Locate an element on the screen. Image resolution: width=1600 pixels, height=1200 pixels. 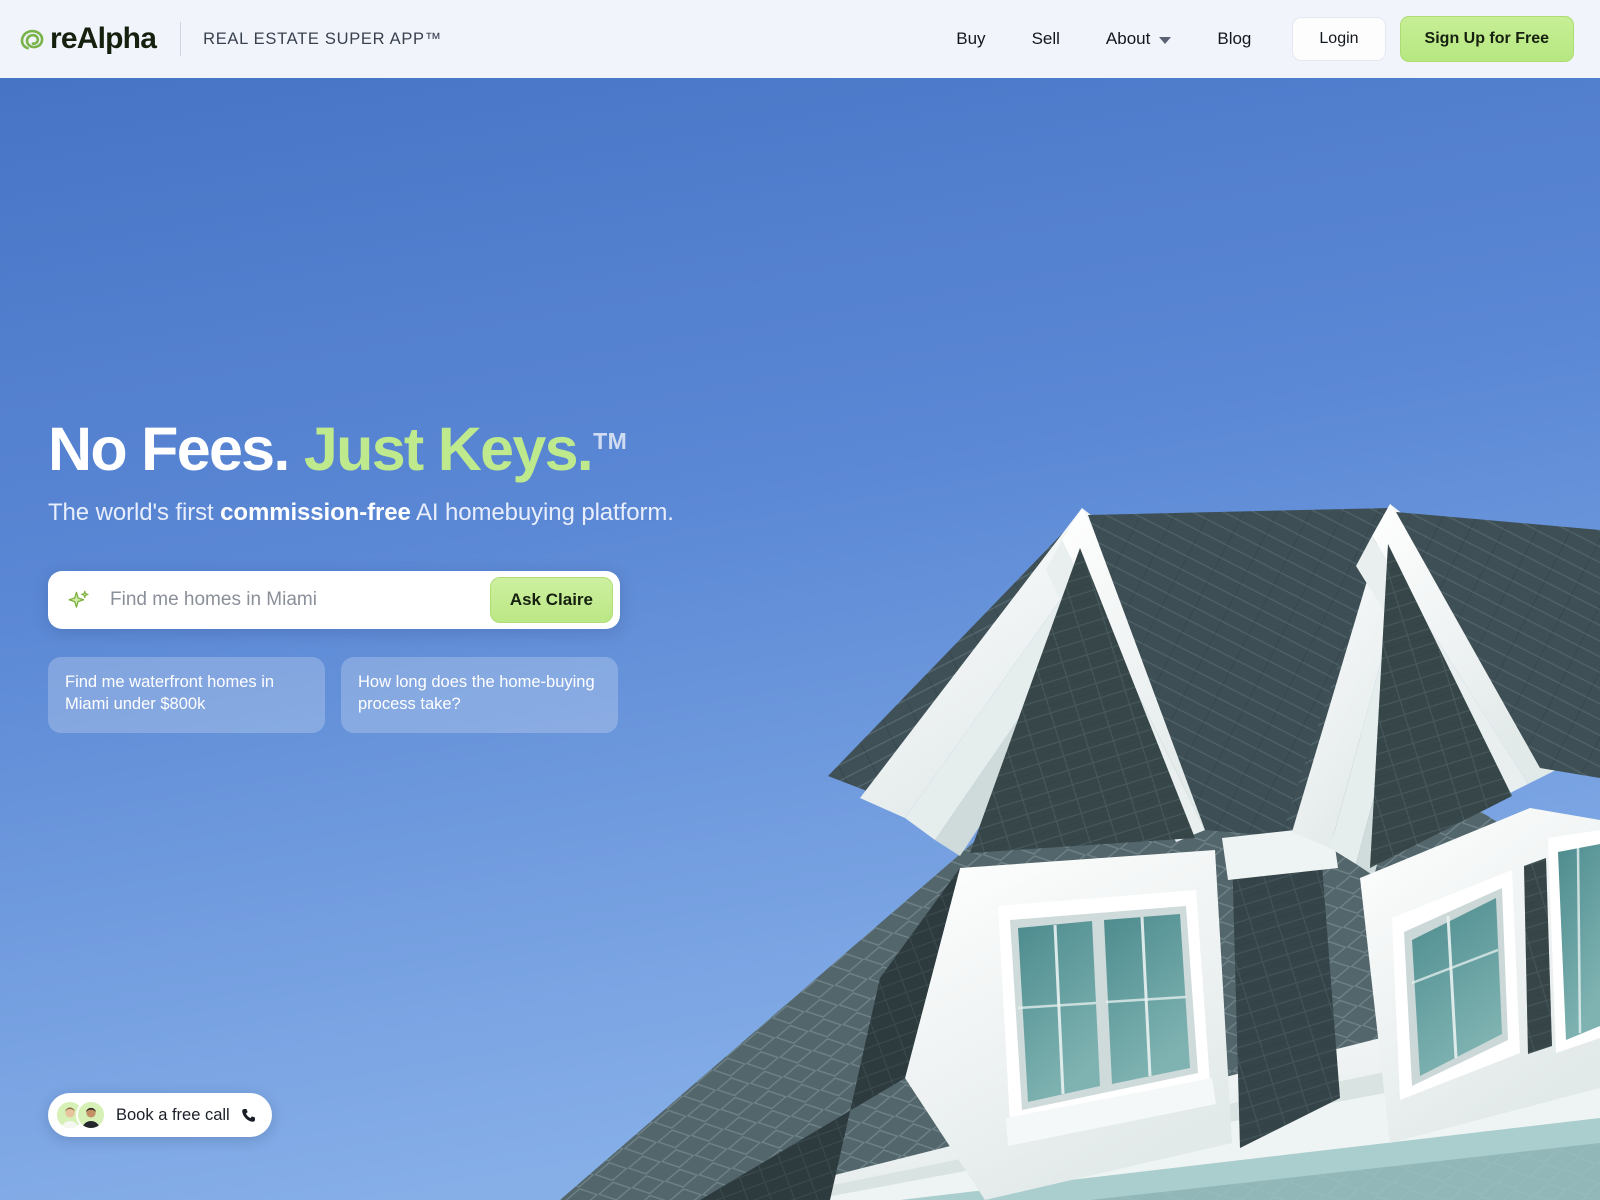
page-title: No Fees. Just Keys.TM is located at coordinates (398, 449).